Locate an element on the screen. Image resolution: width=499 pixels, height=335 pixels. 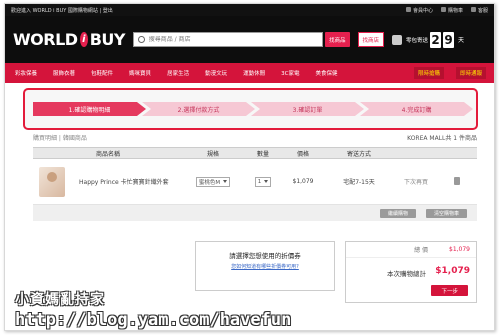
truck-icon is located at coordinates (397, 39).